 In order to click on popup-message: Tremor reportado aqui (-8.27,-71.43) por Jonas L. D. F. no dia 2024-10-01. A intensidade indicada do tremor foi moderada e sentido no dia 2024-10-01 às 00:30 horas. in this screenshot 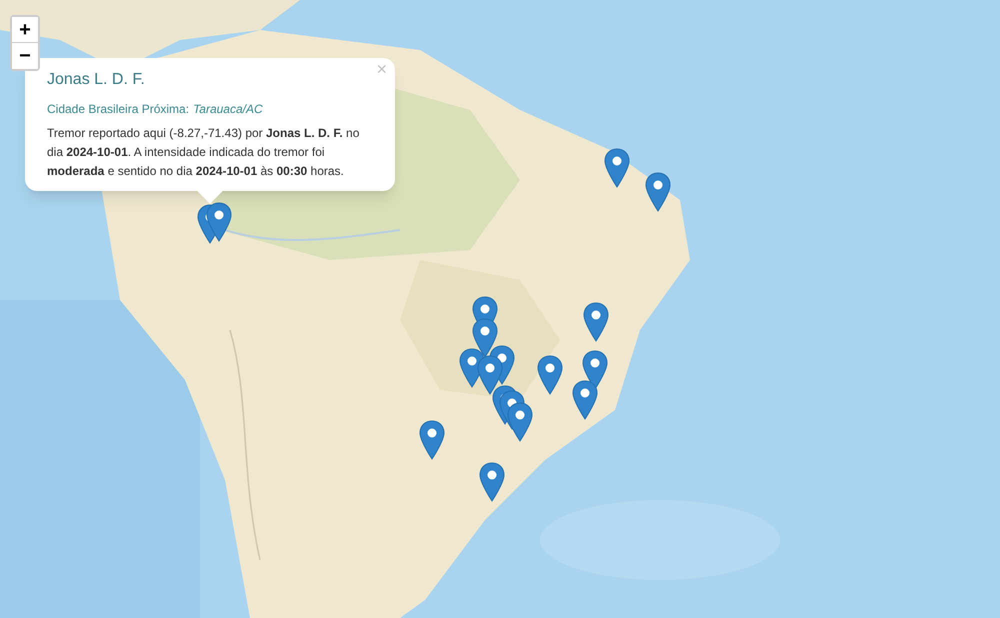, I will do `click(203, 152)`.